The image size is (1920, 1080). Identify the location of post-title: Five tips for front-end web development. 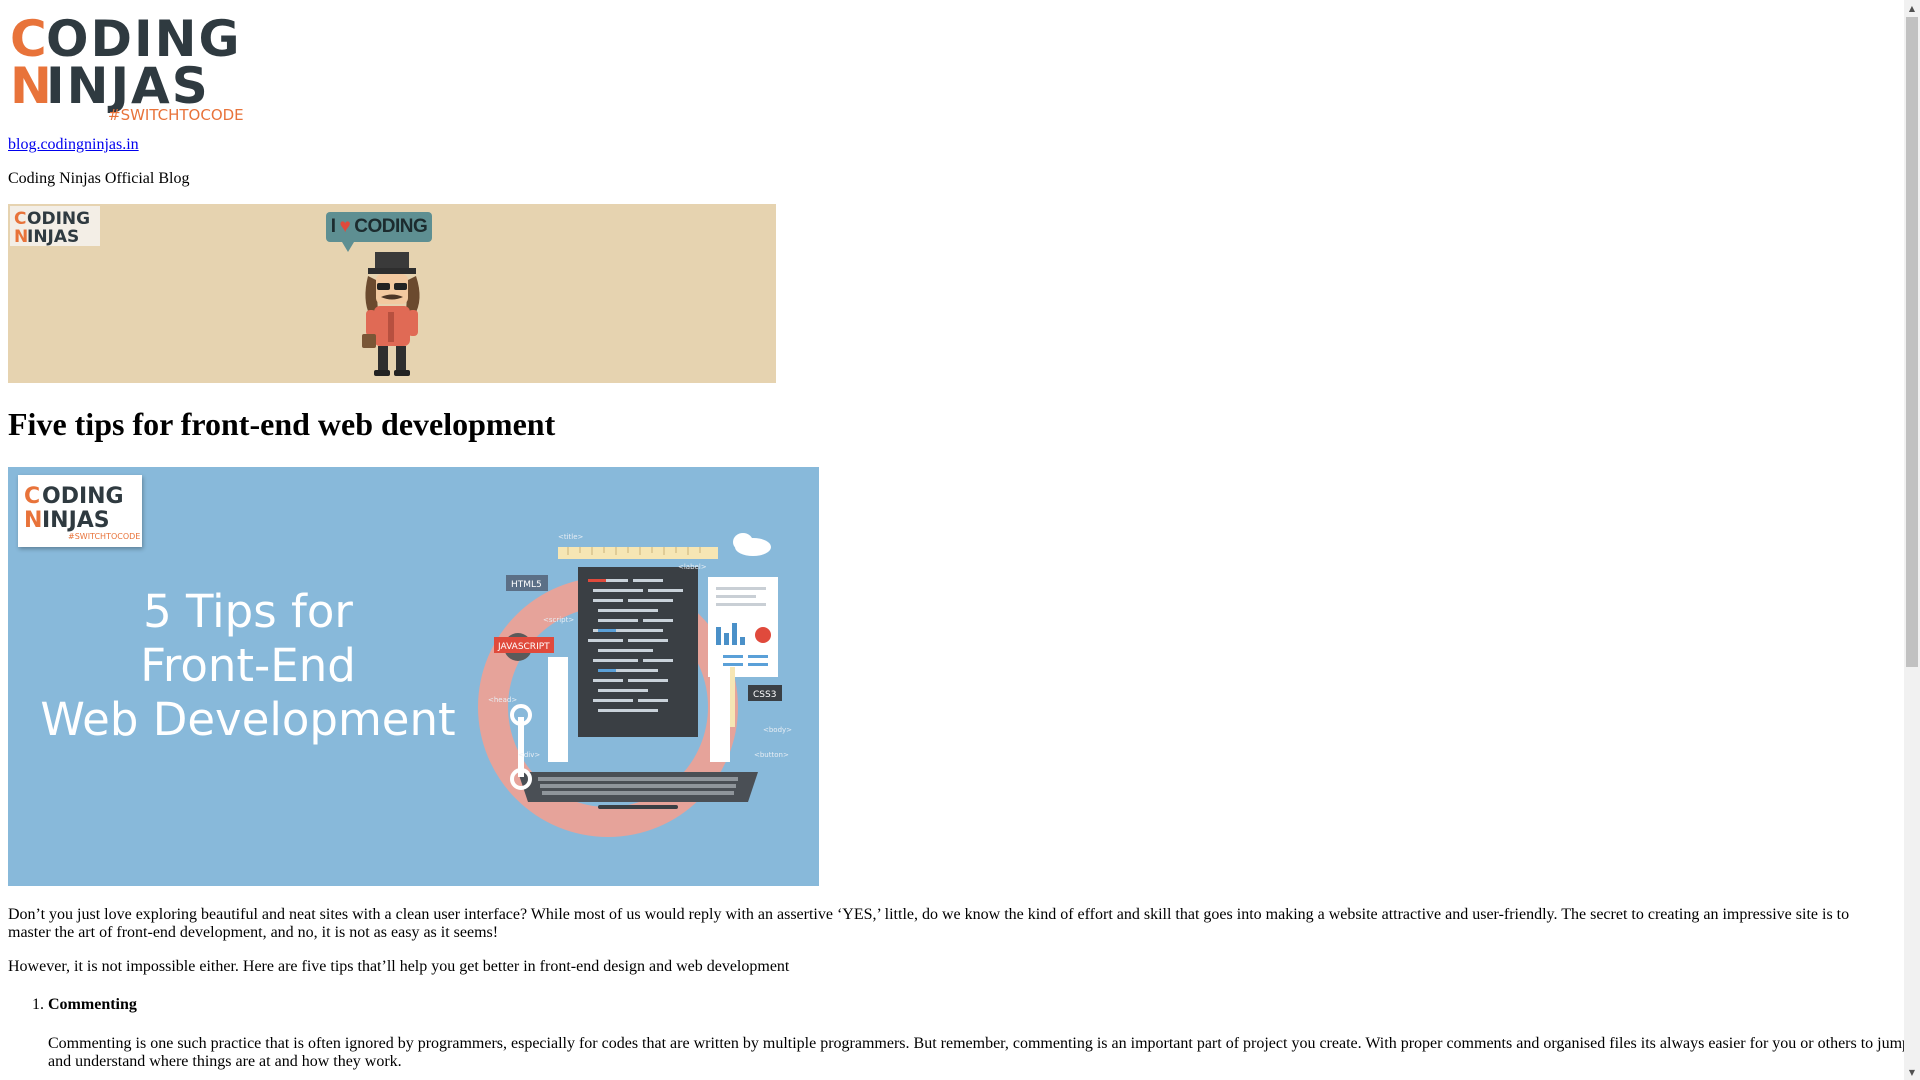
(282, 424).